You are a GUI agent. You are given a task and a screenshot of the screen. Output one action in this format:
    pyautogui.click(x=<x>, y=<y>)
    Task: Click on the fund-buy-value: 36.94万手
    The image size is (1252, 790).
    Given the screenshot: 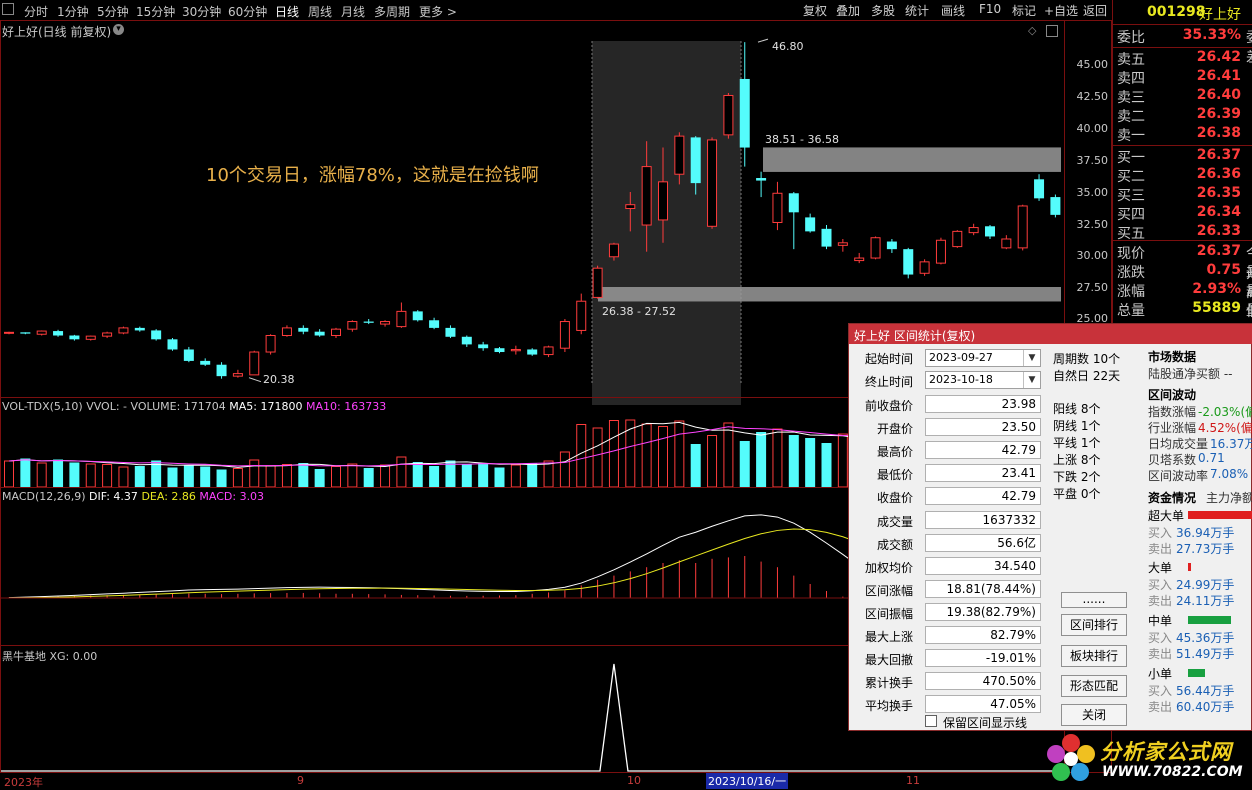 What is the action you would take?
    pyautogui.click(x=1205, y=533)
    